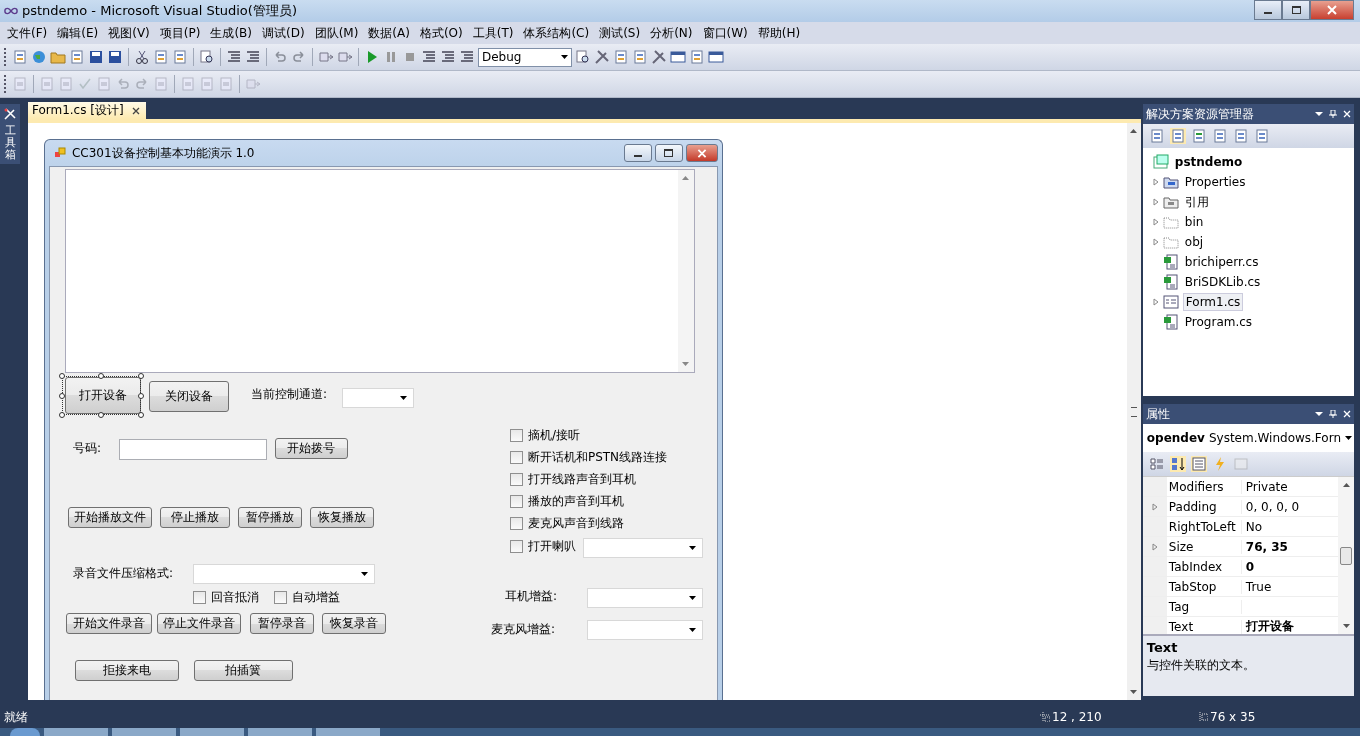 The height and width of the screenshot is (736, 1360). I want to click on property-value: 打开设备, so click(1267, 626).